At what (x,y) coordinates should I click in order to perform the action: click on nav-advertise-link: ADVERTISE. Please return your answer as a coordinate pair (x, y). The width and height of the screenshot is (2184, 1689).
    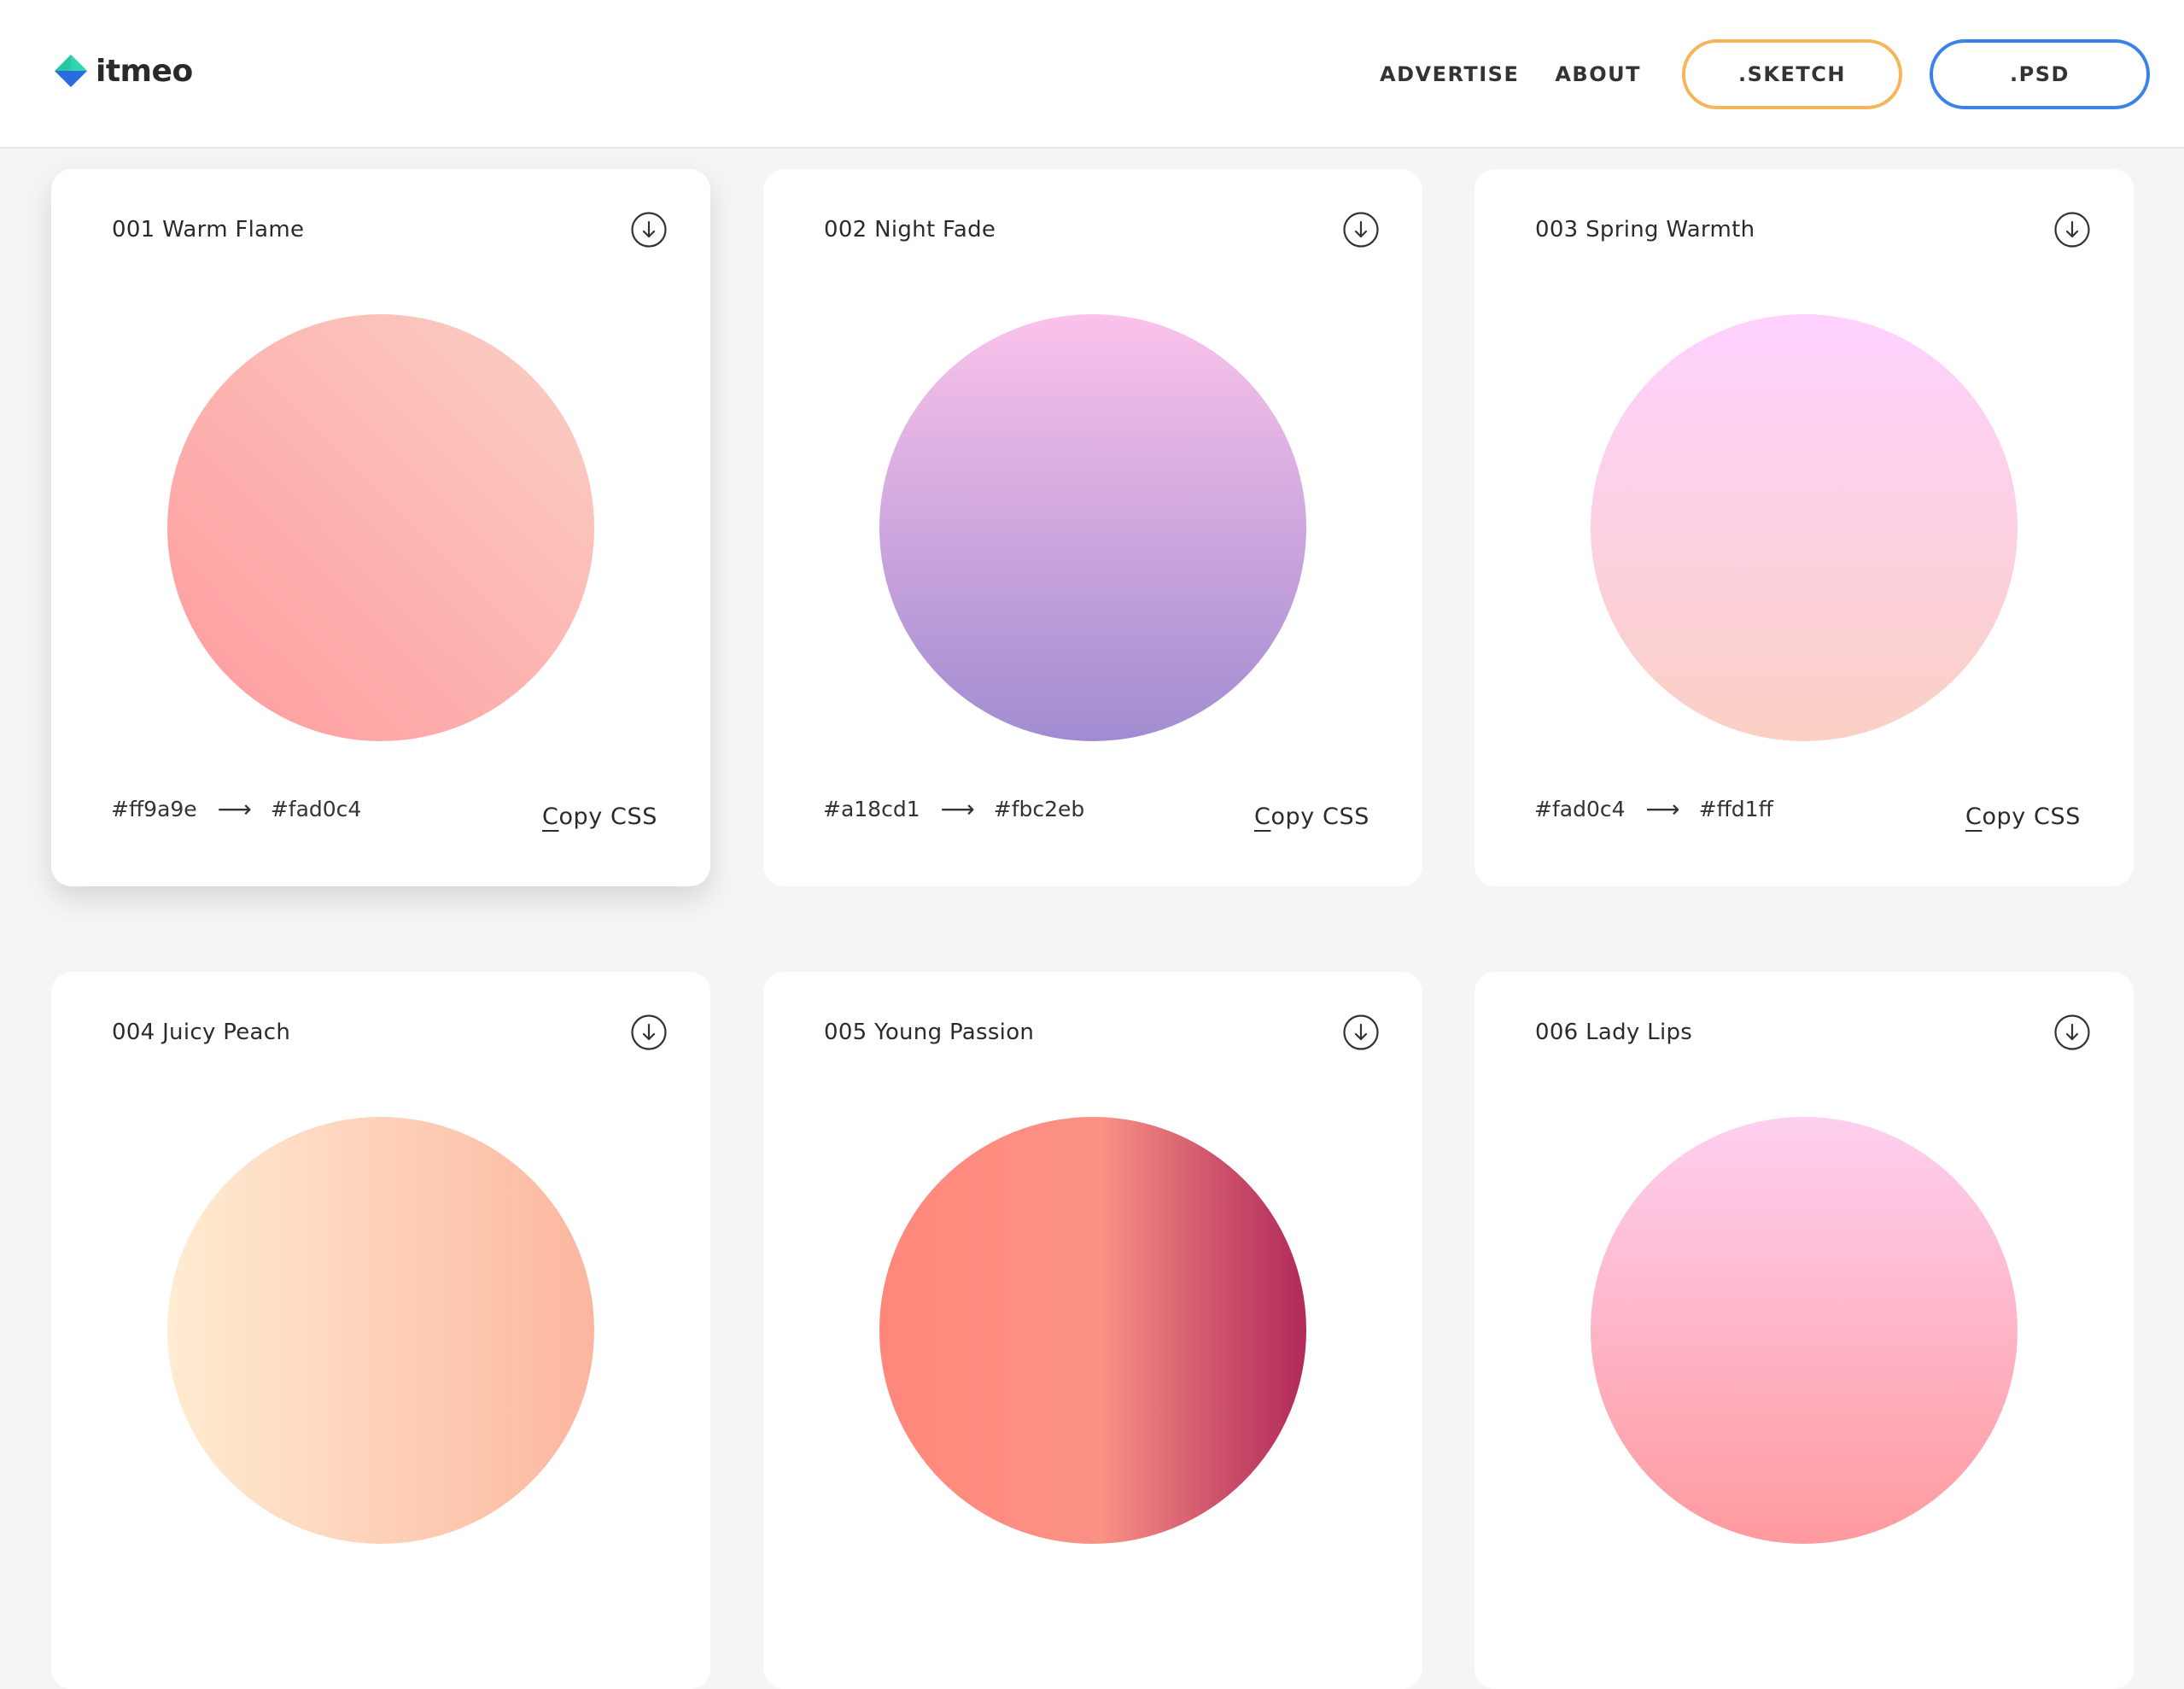
    Looking at the image, I should click on (1449, 74).